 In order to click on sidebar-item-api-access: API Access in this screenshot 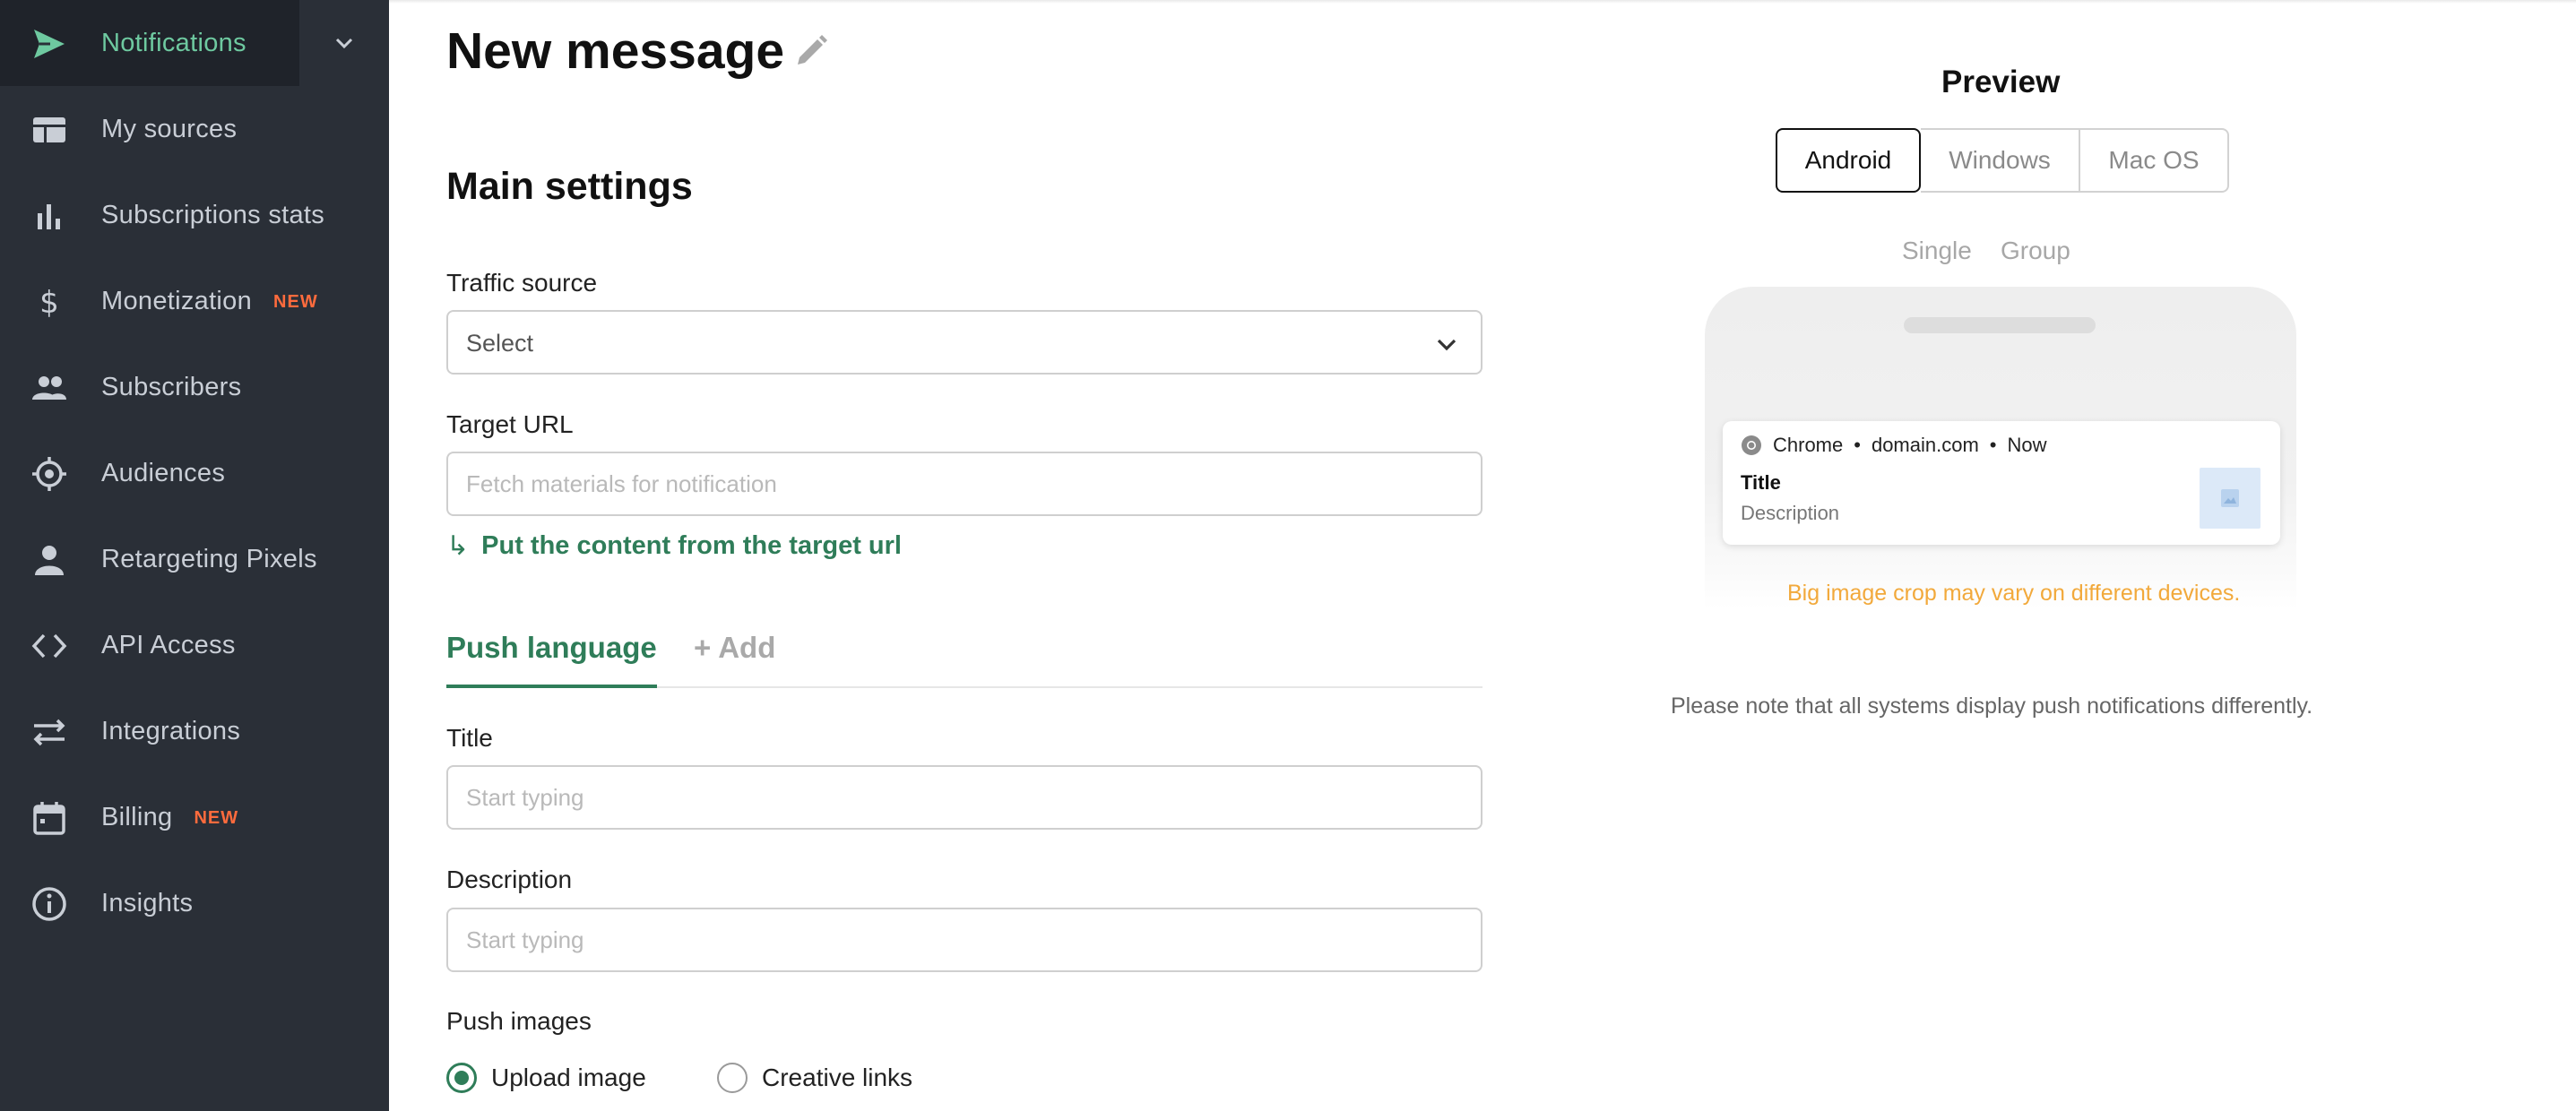, I will do `click(194, 645)`.